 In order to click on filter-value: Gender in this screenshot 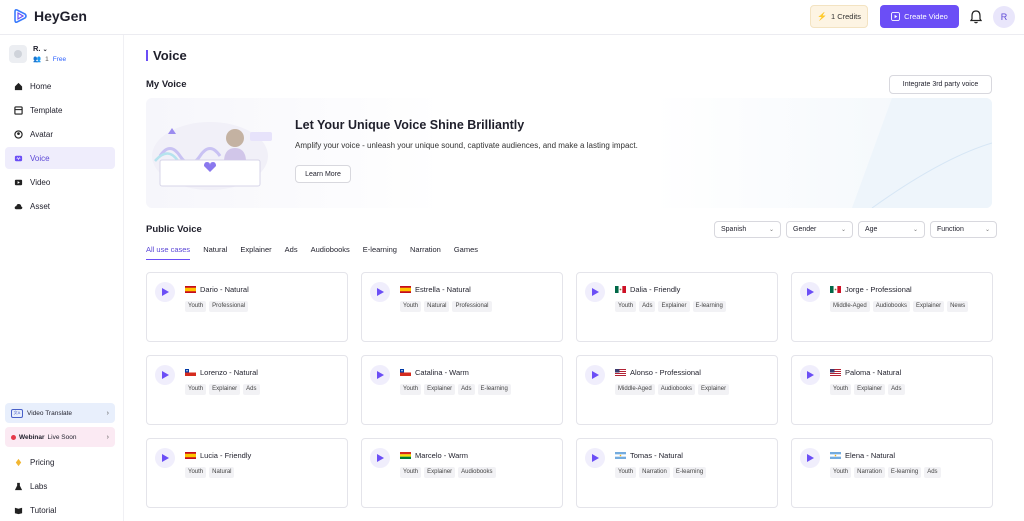, I will do `click(805, 229)`.